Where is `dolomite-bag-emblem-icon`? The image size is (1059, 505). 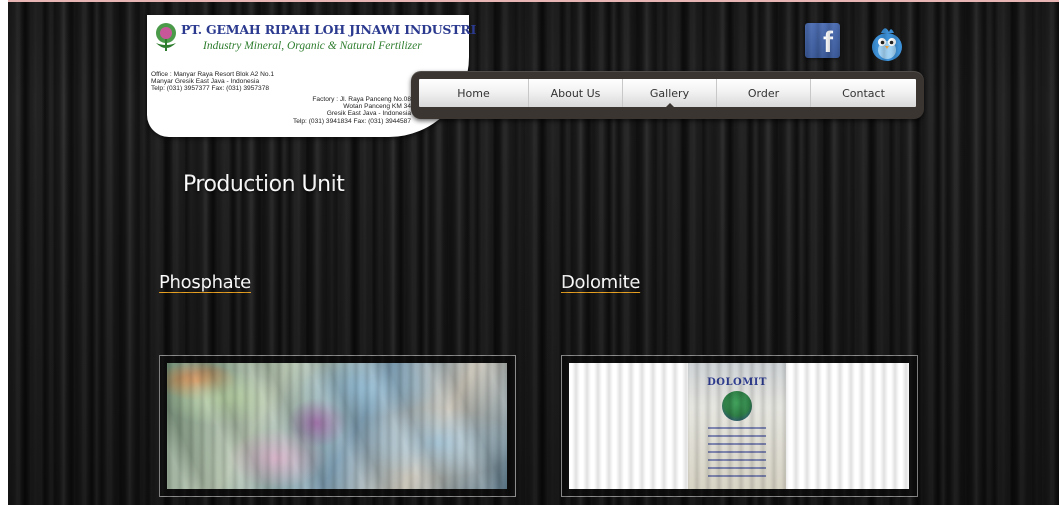 dolomite-bag-emblem-icon is located at coordinates (737, 406).